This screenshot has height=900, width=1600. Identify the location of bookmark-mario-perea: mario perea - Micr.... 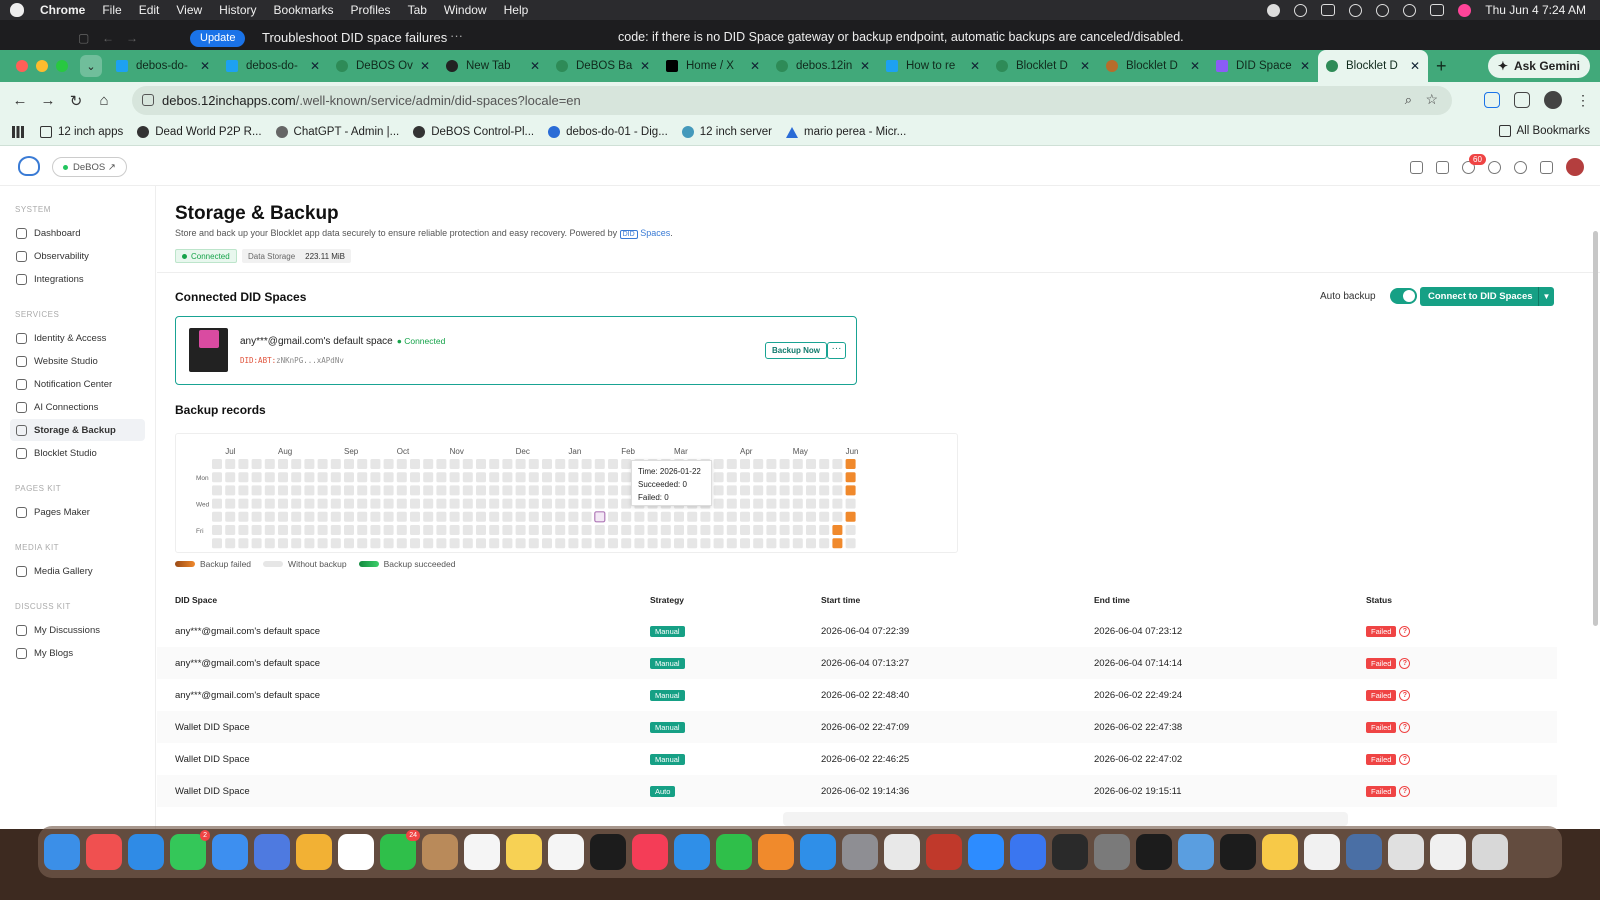
(846, 132).